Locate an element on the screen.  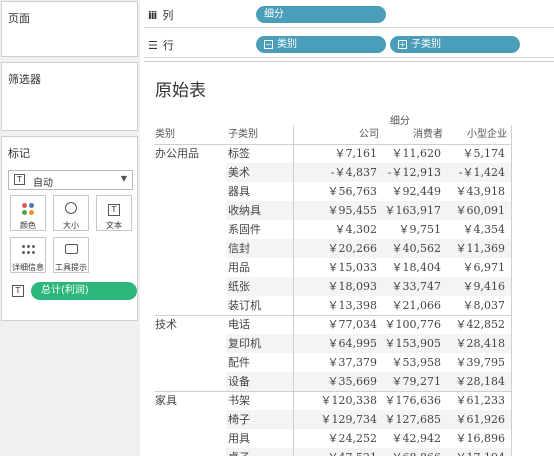
subcategory-label: 椅子 is located at coordinates (239, 419).